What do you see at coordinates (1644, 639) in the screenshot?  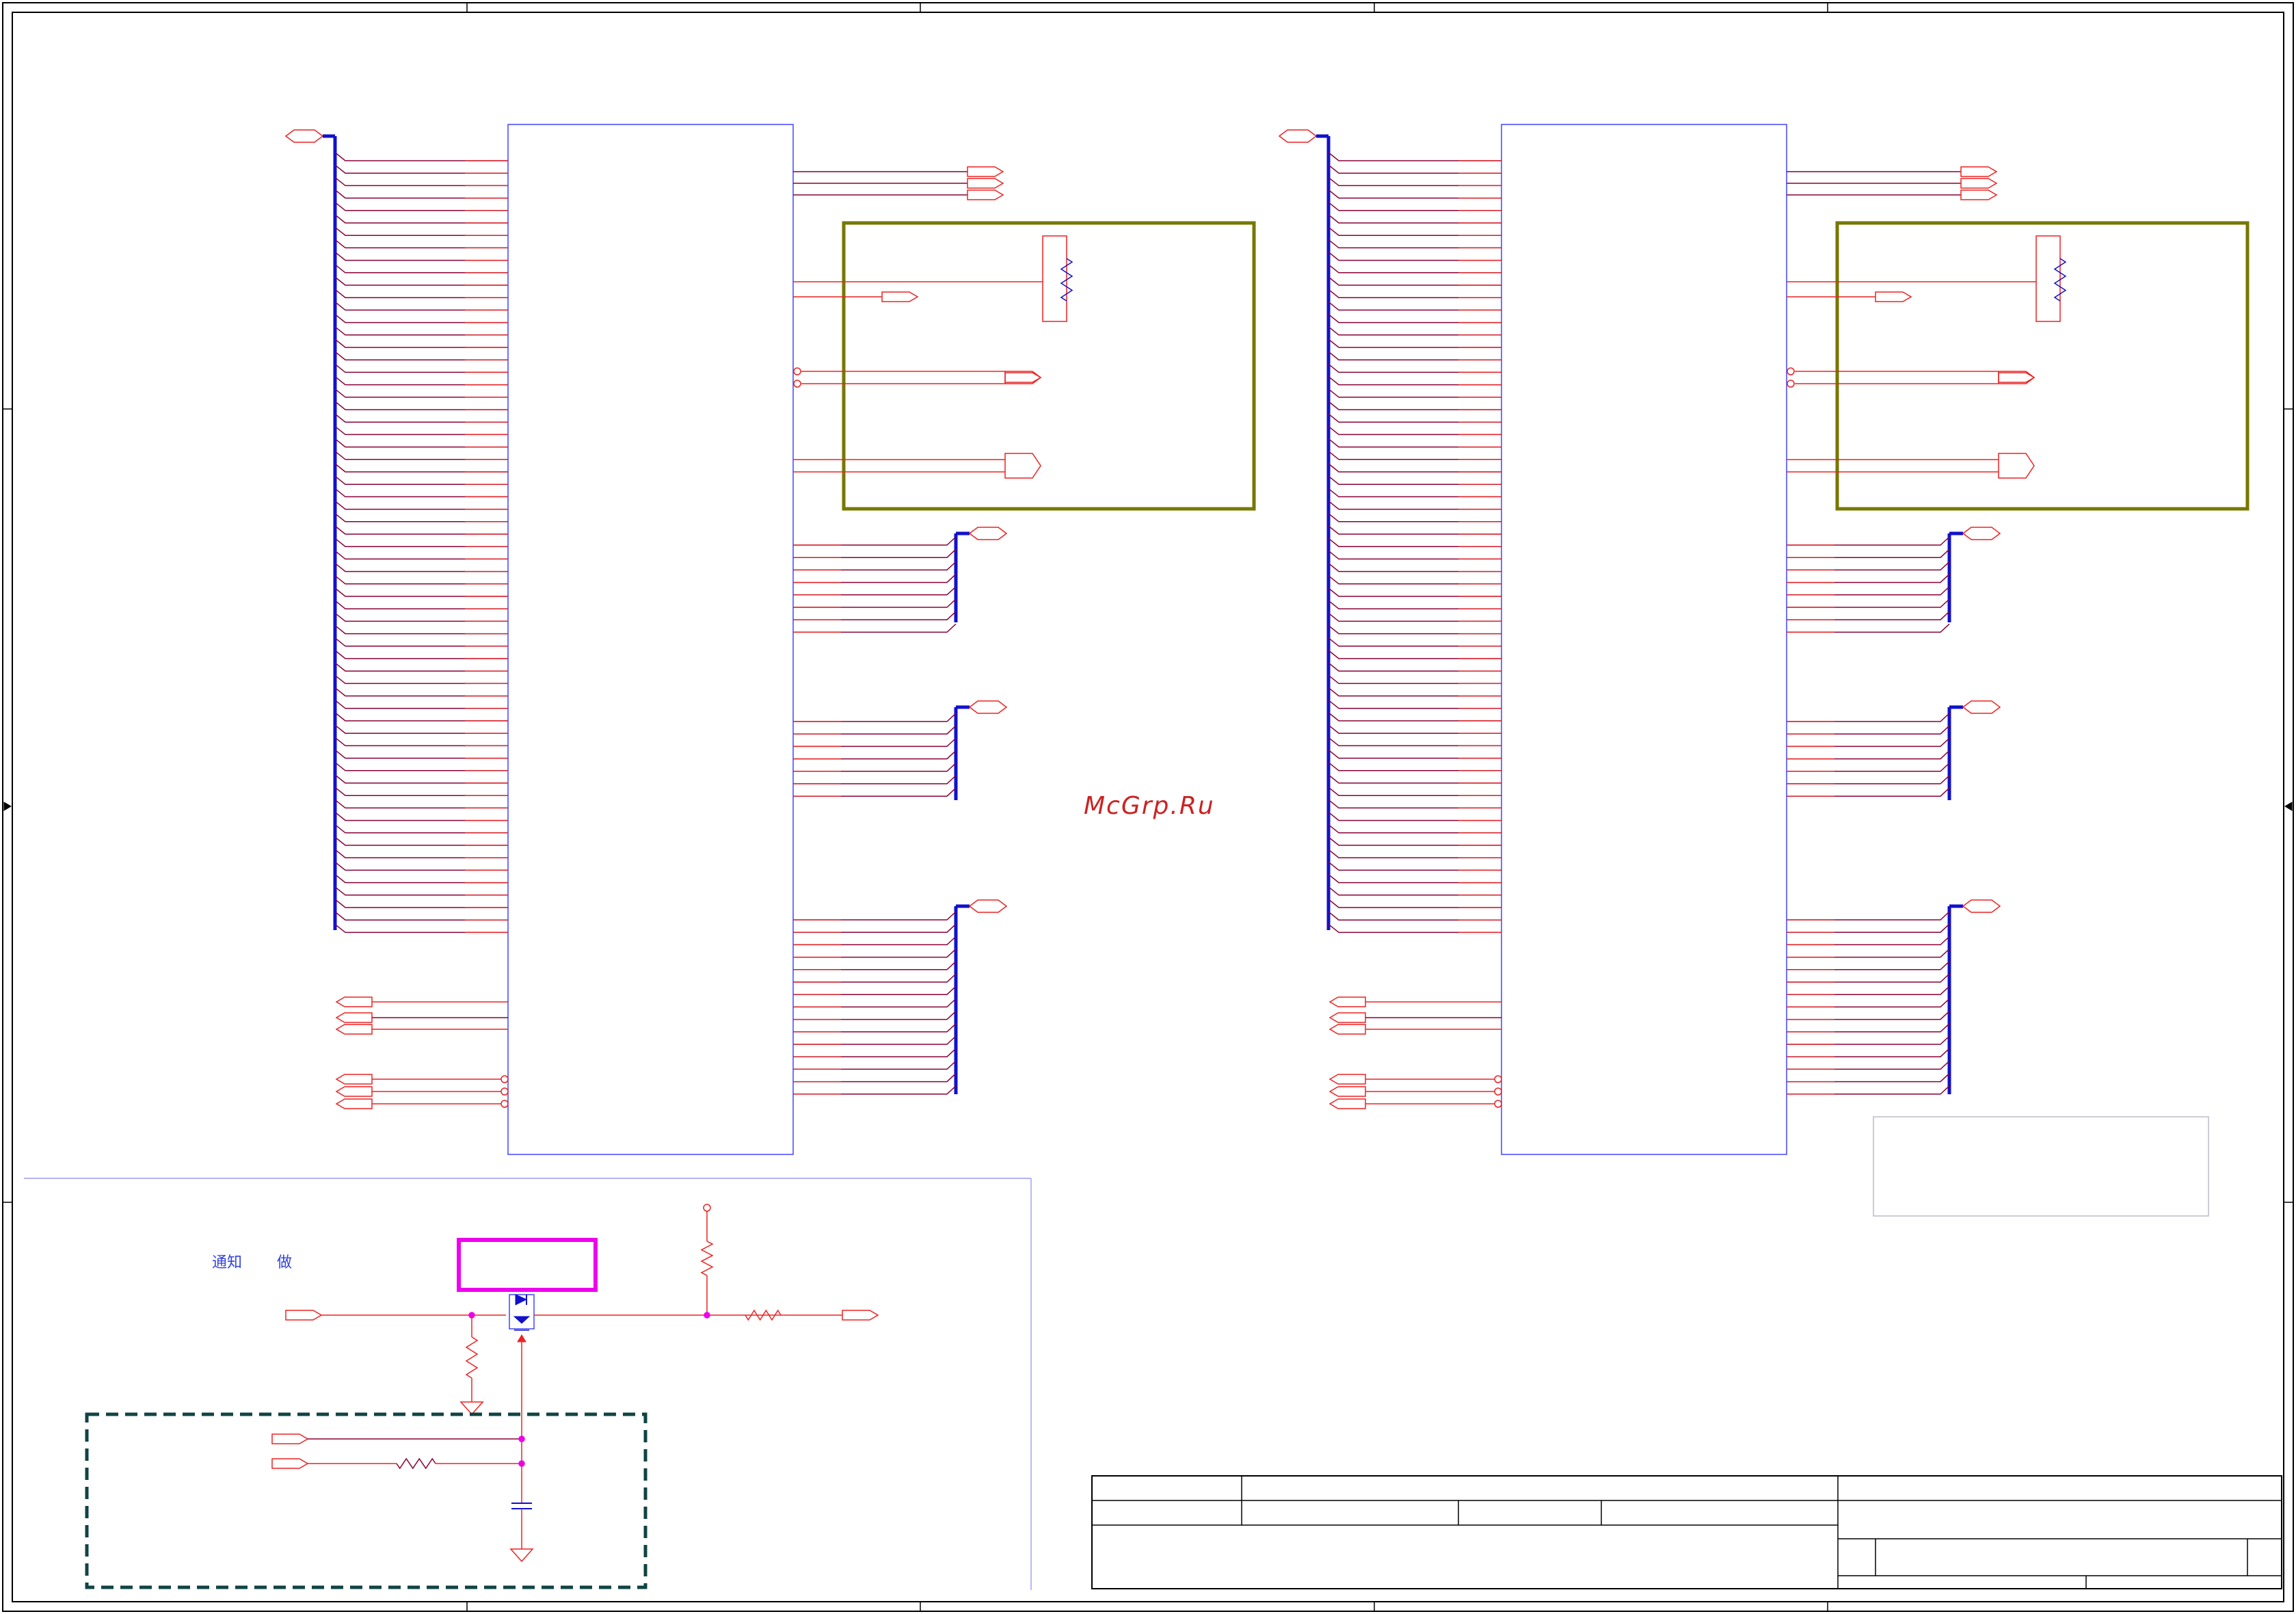 I see `ic-body` at bounding box center [1644, 639].